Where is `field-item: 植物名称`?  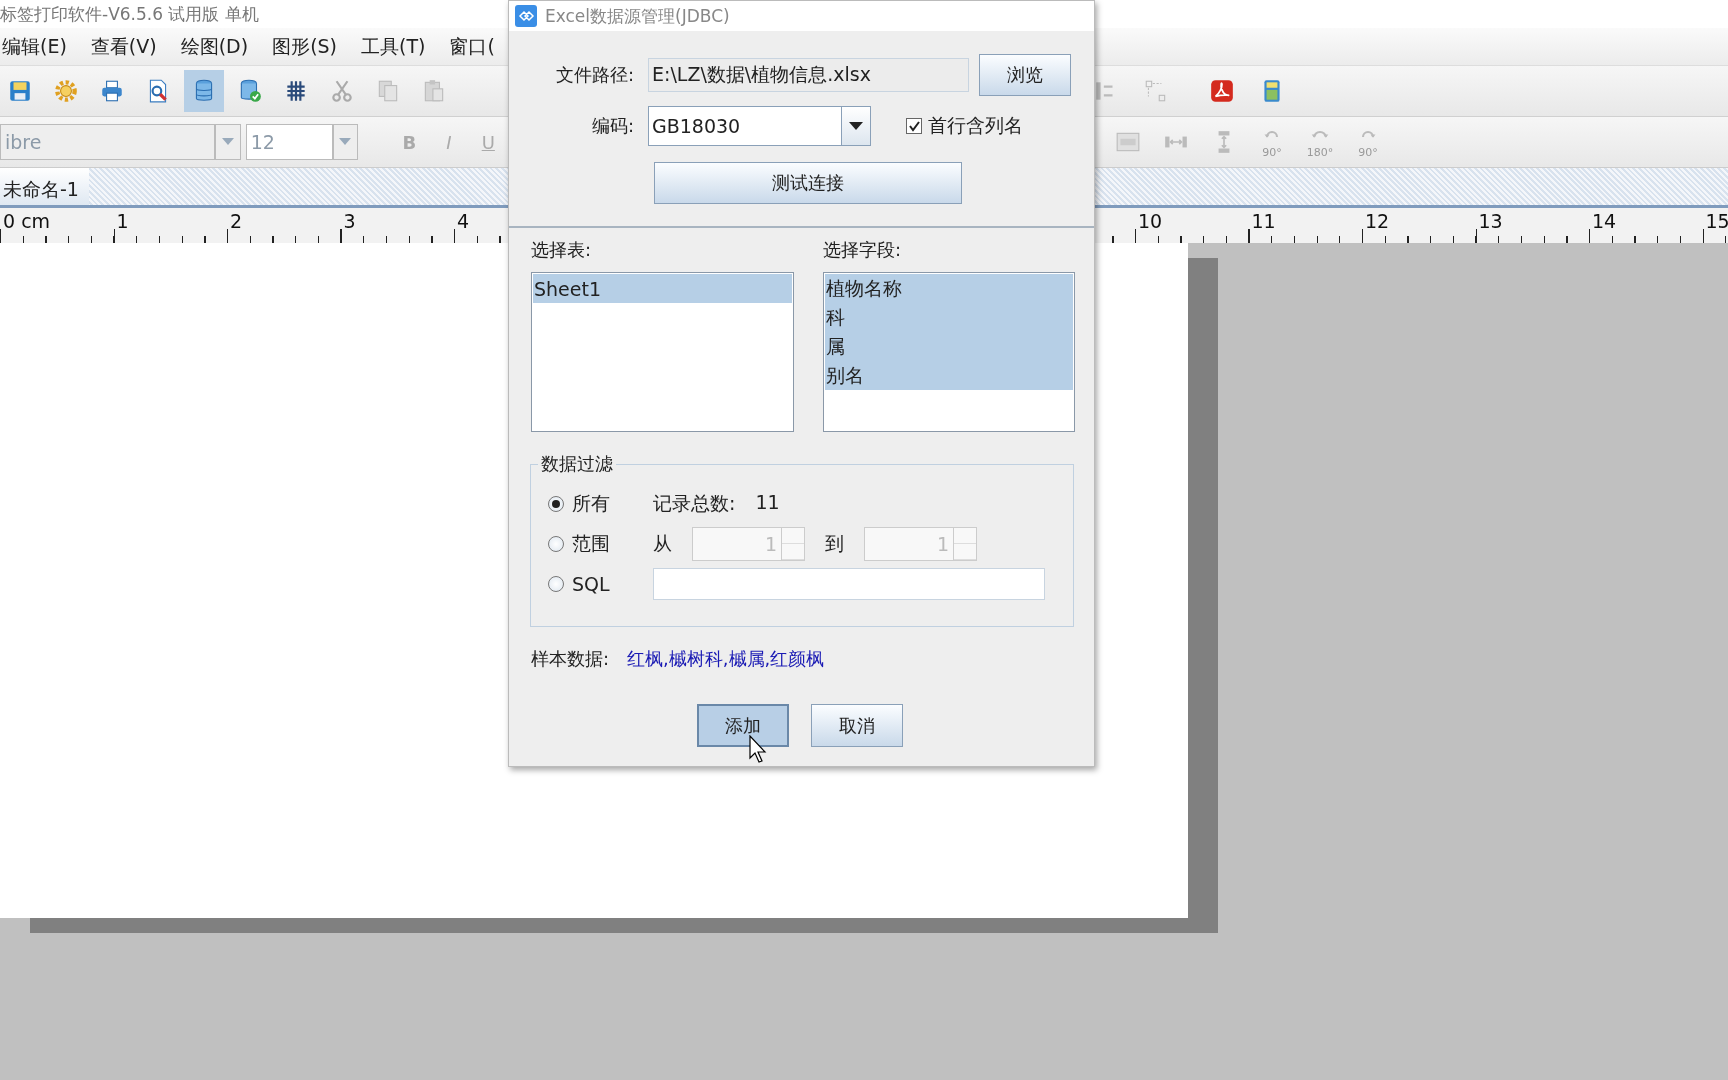
field-item: 植物名称 is located at coordinates (949, 288).